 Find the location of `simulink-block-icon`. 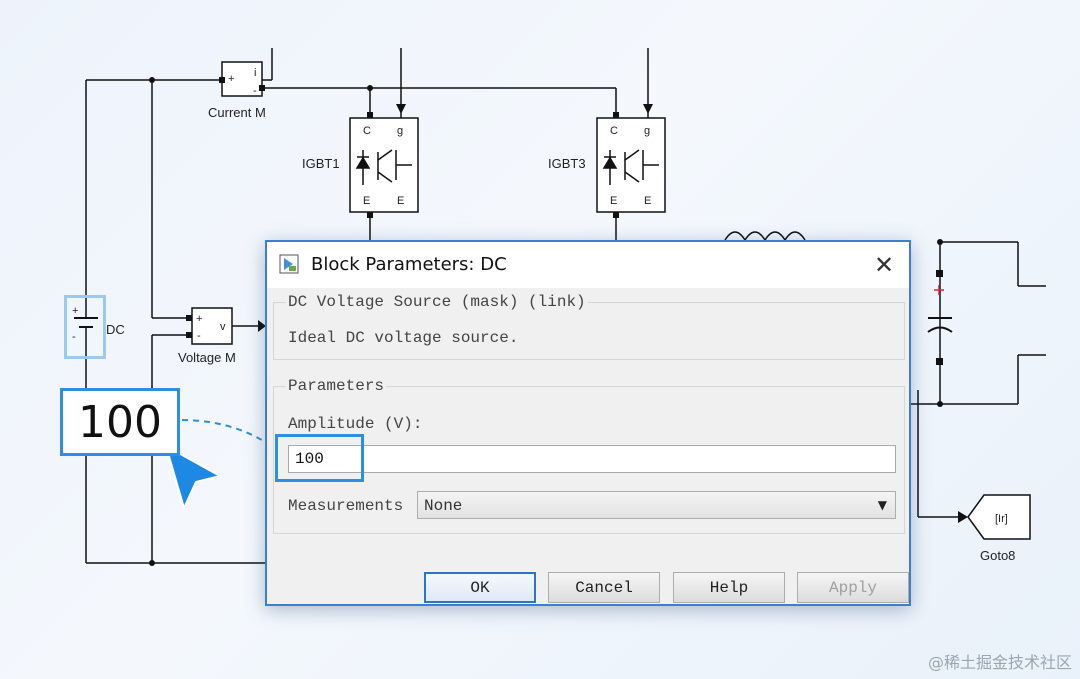

simulink-block-icon is located at coordinates (289, 264).